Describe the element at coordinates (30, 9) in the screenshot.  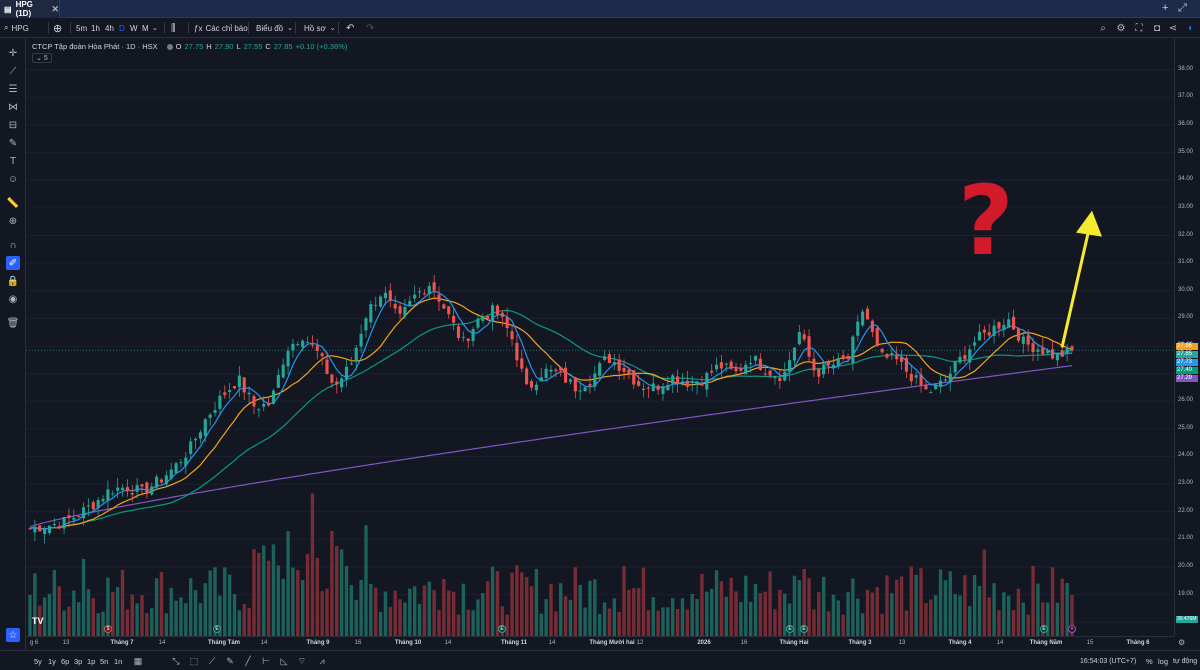
I see `chart-tab: ▤ HPG (1D) ✕` at that location.